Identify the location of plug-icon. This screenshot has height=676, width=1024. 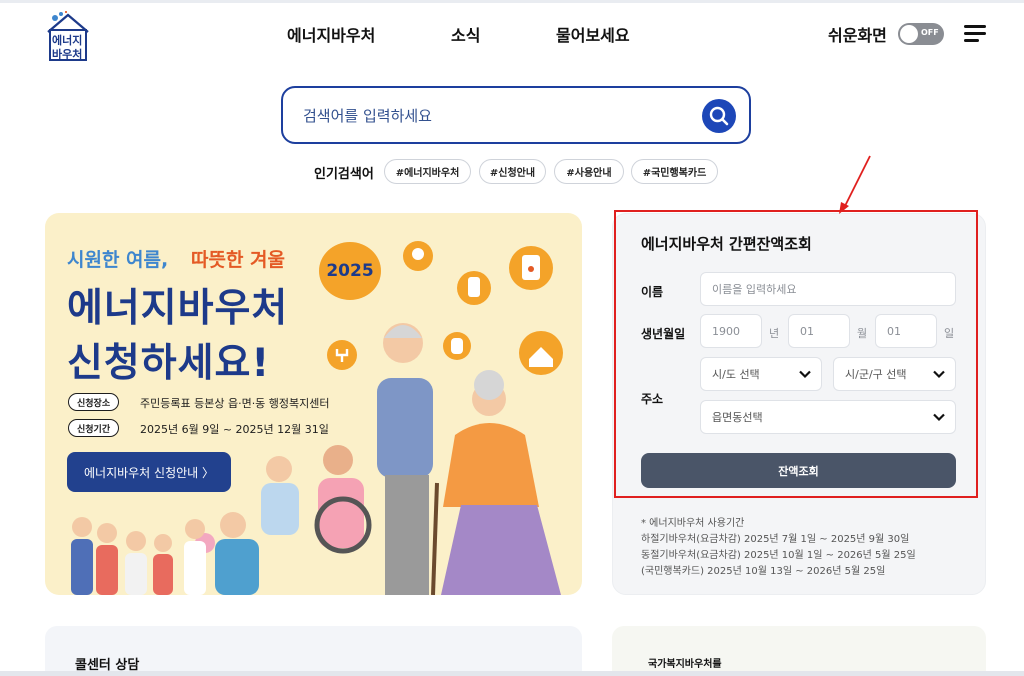
(342, 355).